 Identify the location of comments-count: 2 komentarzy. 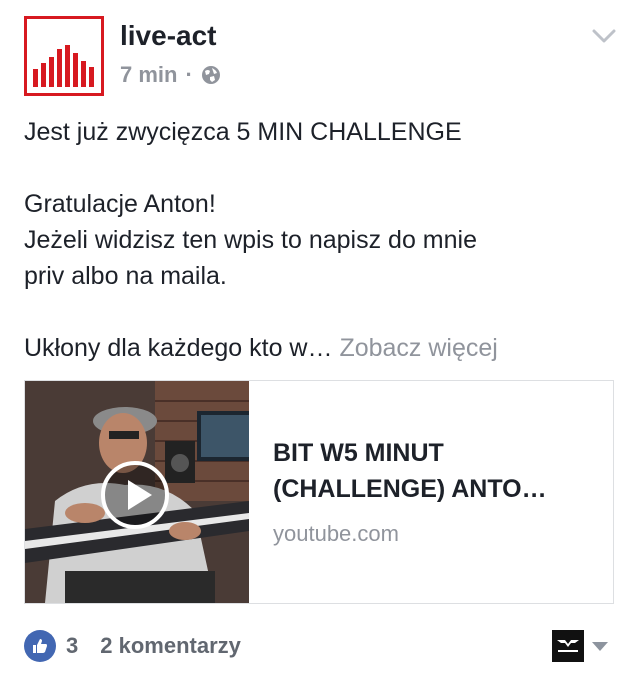
(170, 646).